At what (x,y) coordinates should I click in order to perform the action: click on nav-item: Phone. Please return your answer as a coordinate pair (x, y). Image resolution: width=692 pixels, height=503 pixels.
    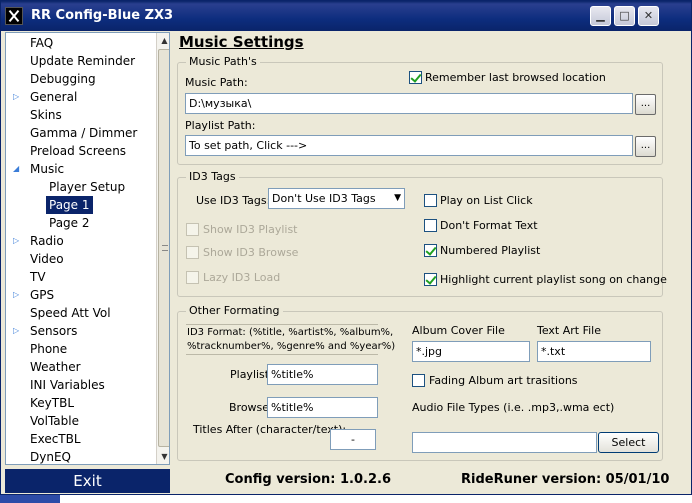
    Looking at the image, I should click on (80, 349).